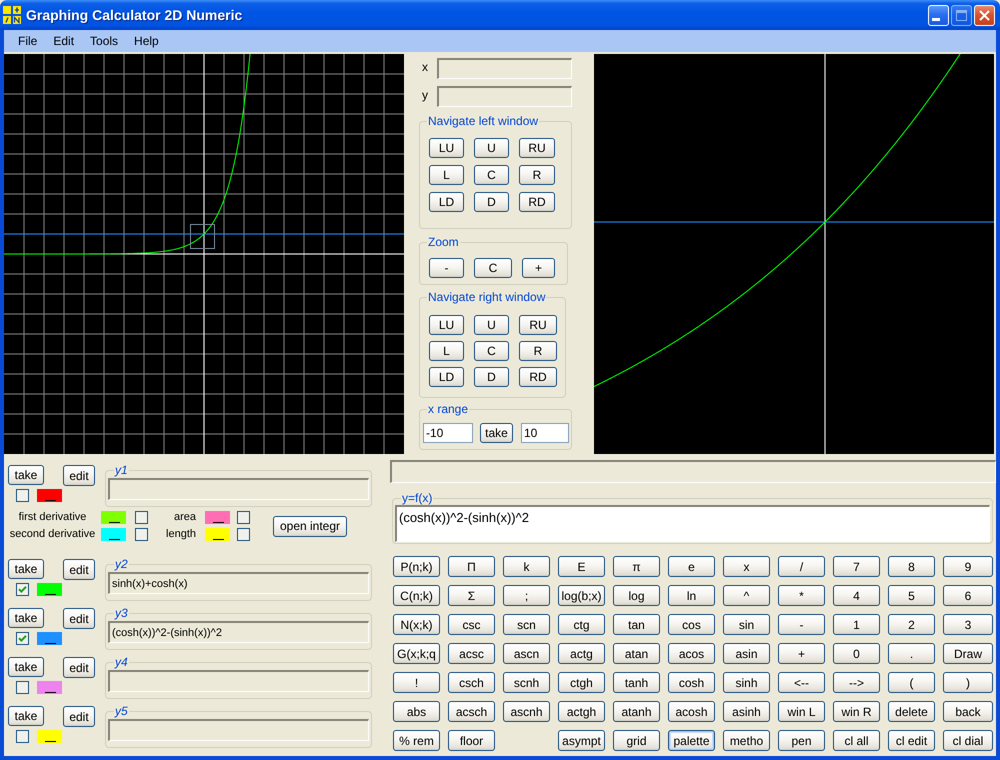 The image size is (1000, 760). What do you see at coordinates (692, 523) in the screenshot?
I see `expression-field: (cosh(x))^2-(sinh(x))^2` at bounding box center [692, 523].